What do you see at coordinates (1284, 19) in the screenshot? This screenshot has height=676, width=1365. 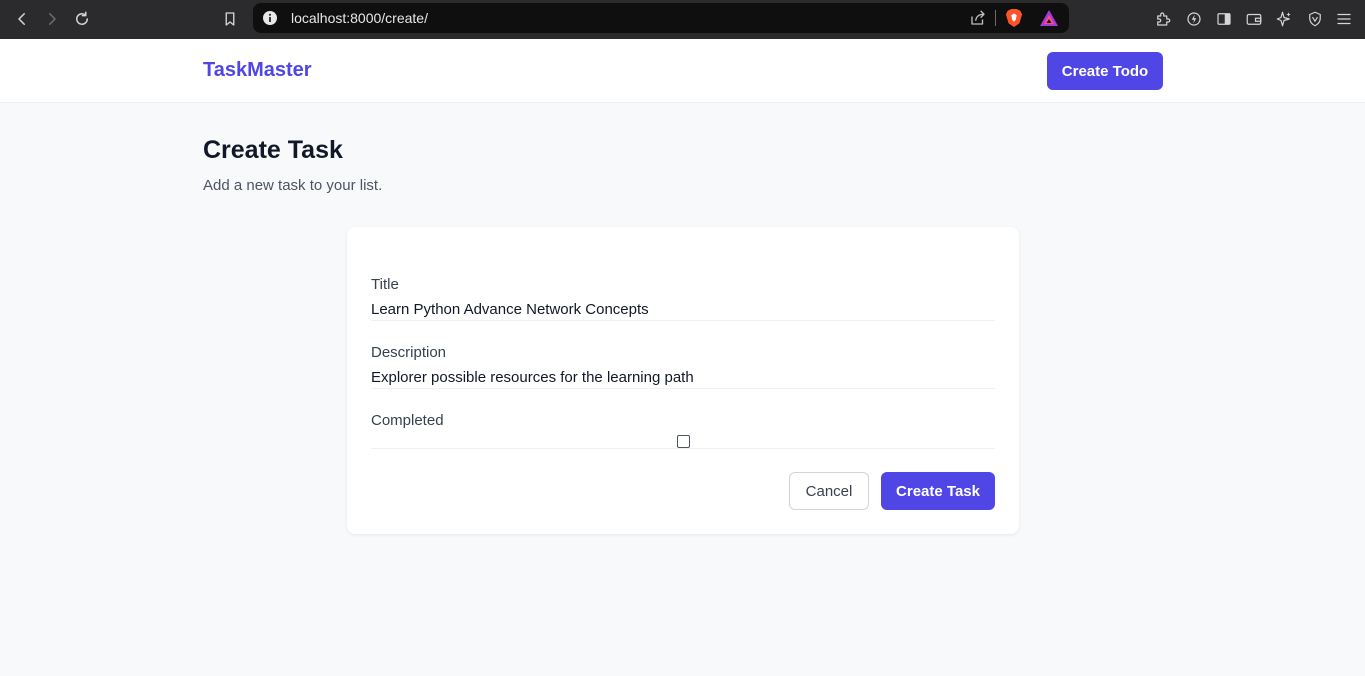 I see `sparkle-icon` at bounding box center [1284, 19].